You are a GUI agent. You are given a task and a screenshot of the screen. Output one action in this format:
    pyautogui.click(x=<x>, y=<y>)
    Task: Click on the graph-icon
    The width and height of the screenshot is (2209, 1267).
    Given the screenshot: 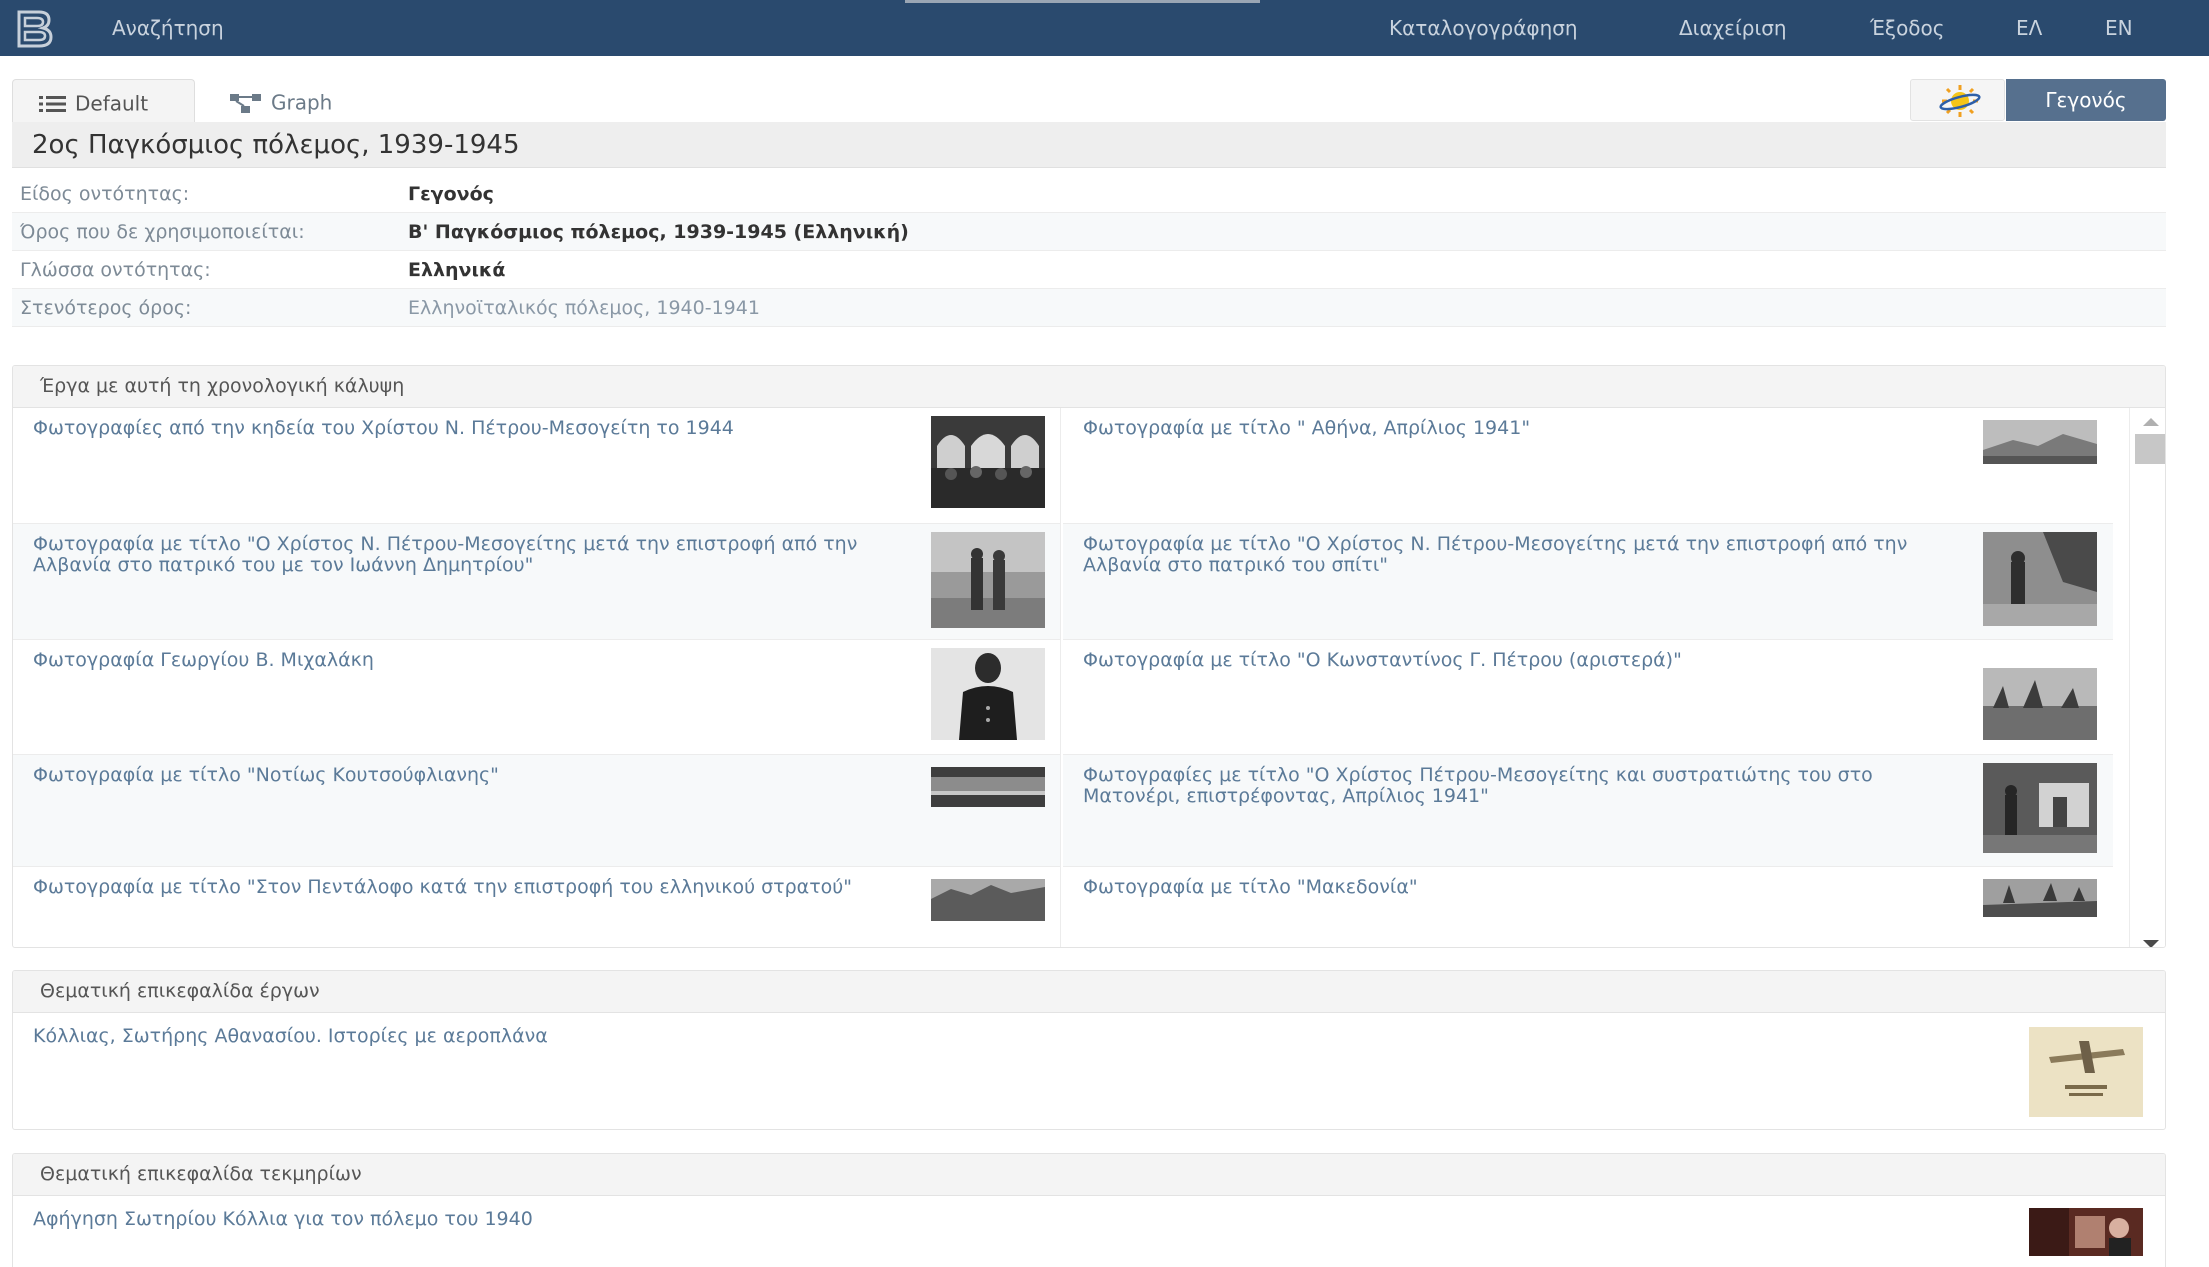 What is the action you would take?
    pyautogui.click(x=245, y=103)
    